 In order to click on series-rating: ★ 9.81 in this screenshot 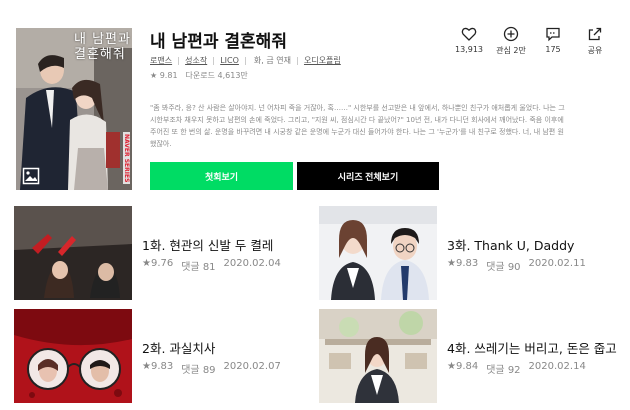, I will do `click(164, 75)`.